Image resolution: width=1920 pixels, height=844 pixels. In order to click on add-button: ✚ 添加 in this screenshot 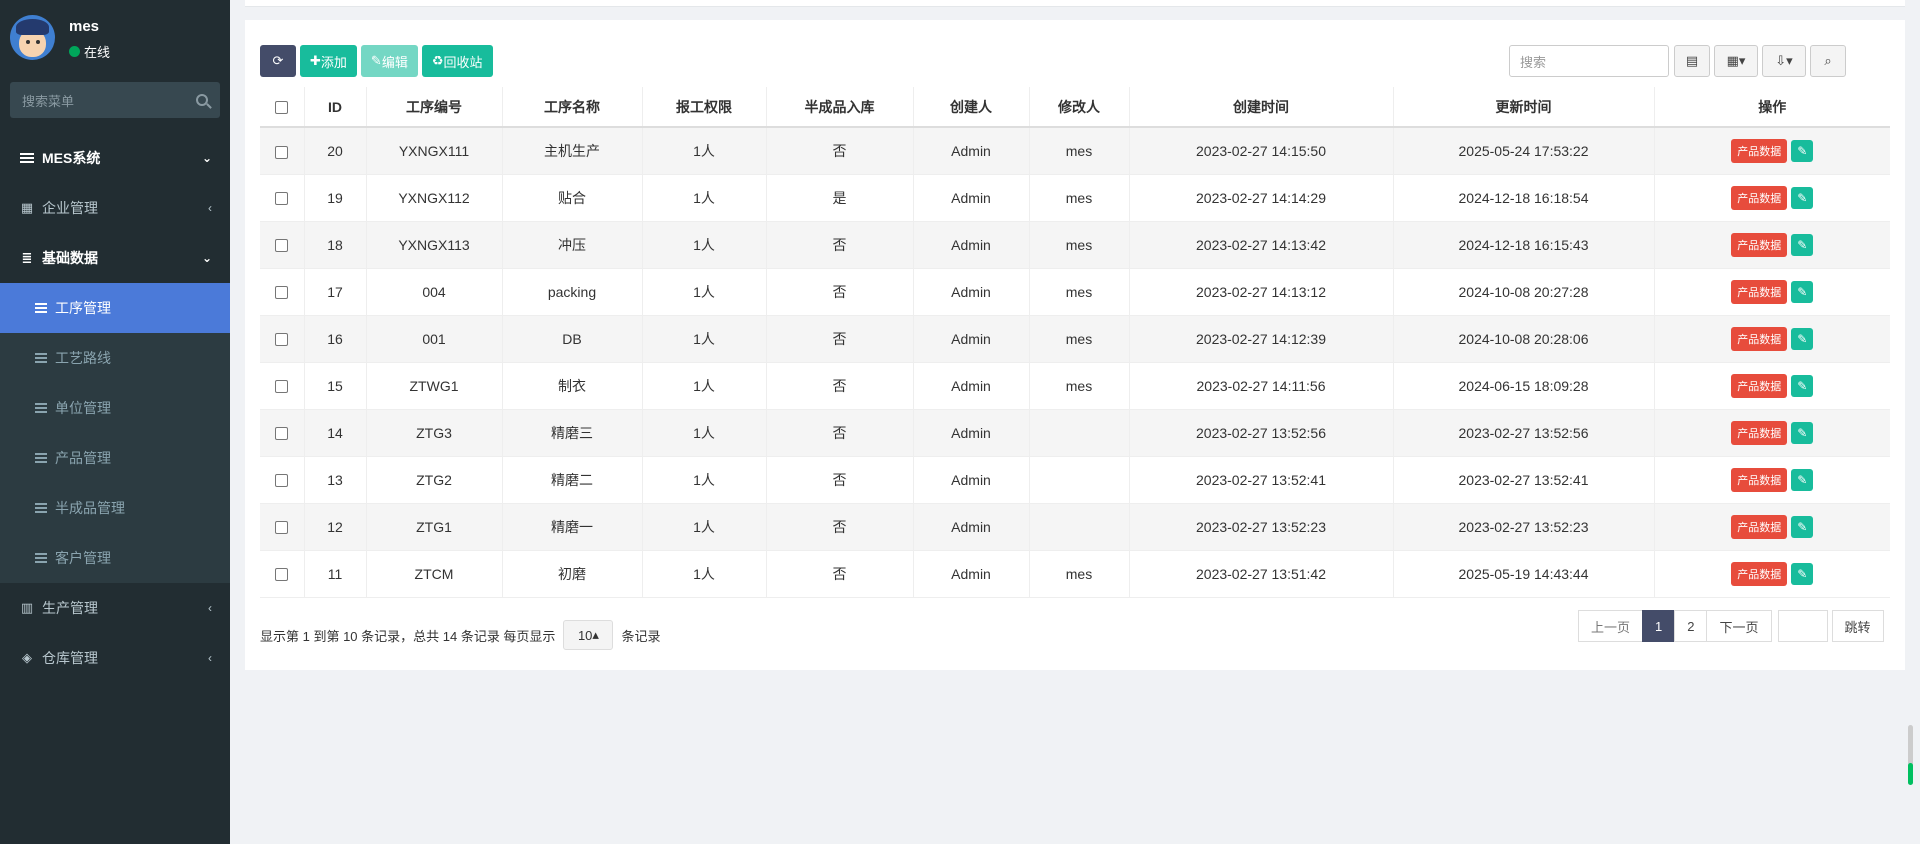, I will do `click(328, 61)`.